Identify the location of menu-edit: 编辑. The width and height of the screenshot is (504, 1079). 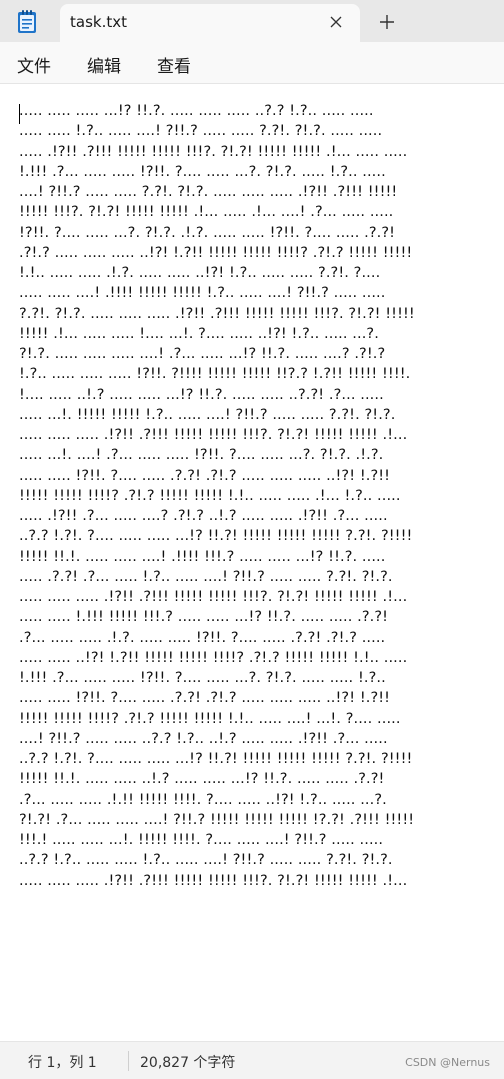
(104, 64).